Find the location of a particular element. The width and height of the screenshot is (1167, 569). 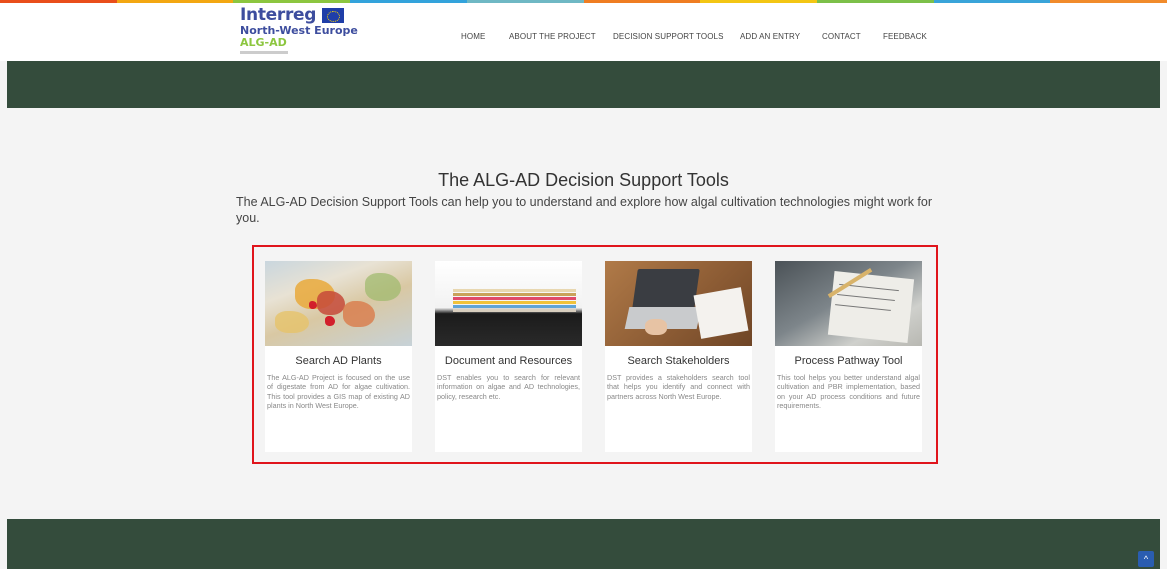

logo-brand: Interreg is located at coordinates (278, 15).